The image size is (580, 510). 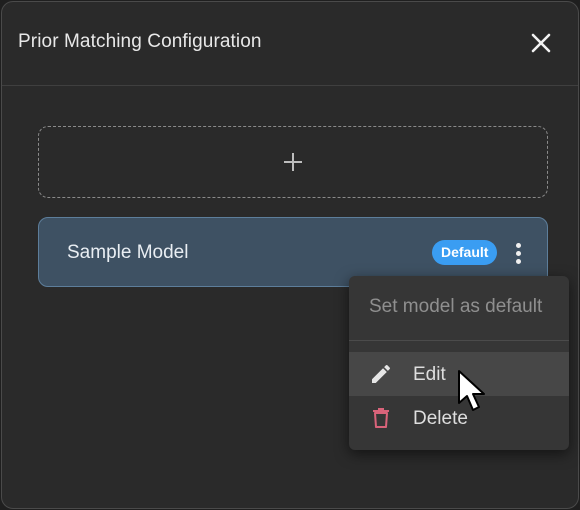 I want to click on model-context-menu: Set model as default Edit Delete, so click(x=459, y=363).